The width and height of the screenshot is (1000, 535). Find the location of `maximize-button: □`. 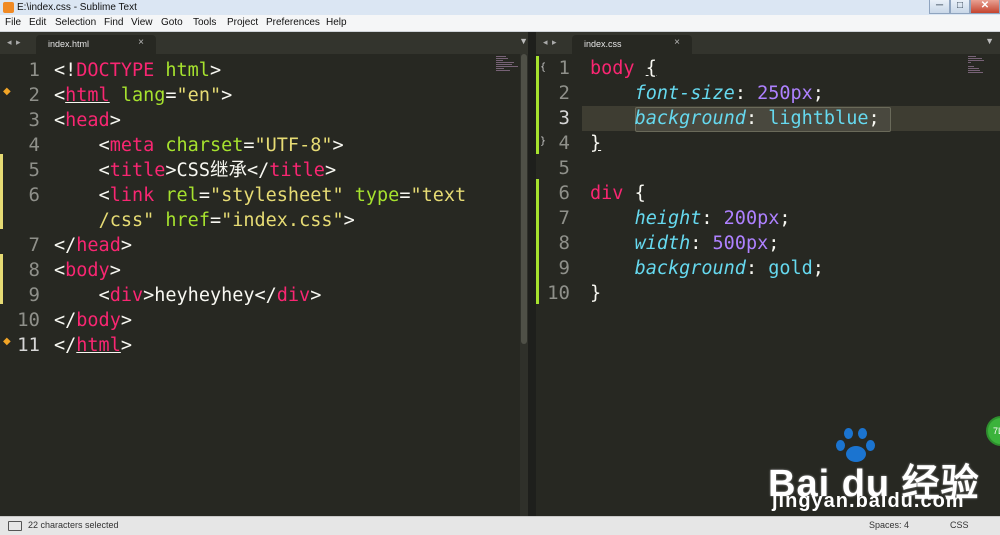

maximize-button: □ is located at coordinates (960, 7).